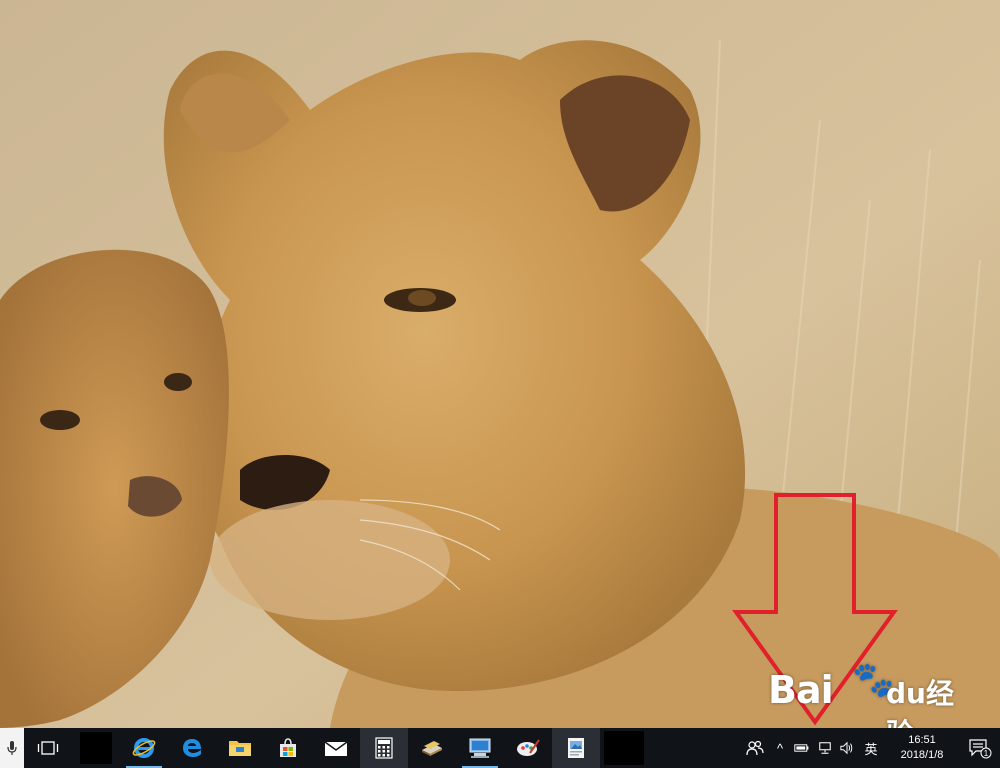  I want to click on taskbar: ^ 英 16:51 2018/1/8 1, so click(500, 748).